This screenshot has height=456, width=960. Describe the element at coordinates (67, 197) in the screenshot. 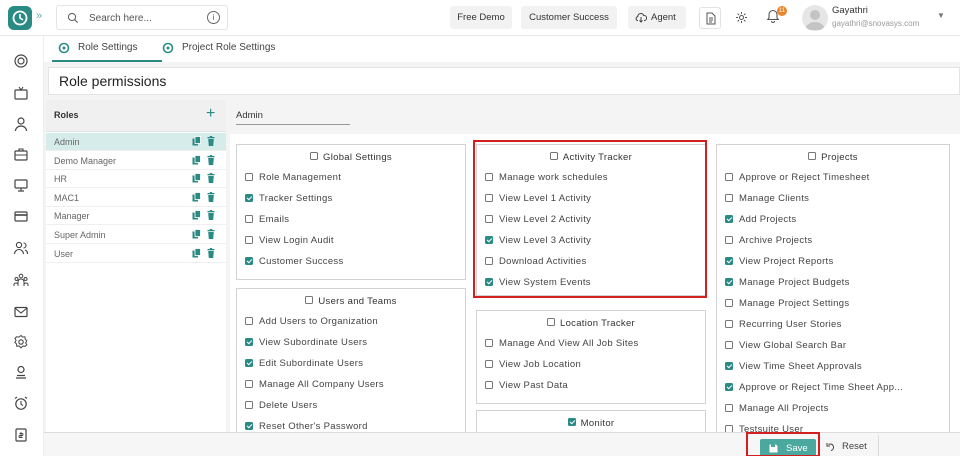

I see `role-name: MAC1` at that location.